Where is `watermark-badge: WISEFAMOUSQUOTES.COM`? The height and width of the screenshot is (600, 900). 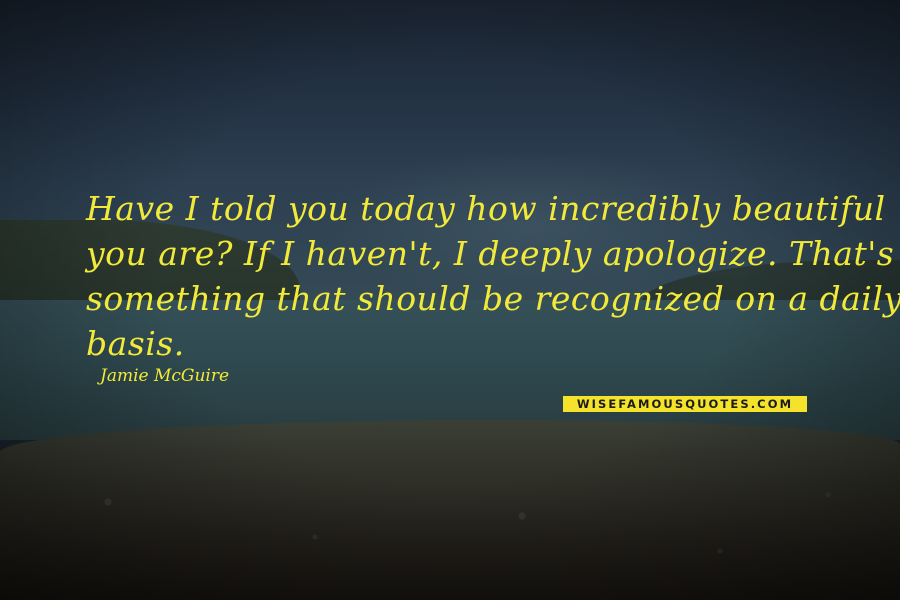 watermark-badge: WISEFAMOUSQUOTES.COM is located at coordinates (685, 404).